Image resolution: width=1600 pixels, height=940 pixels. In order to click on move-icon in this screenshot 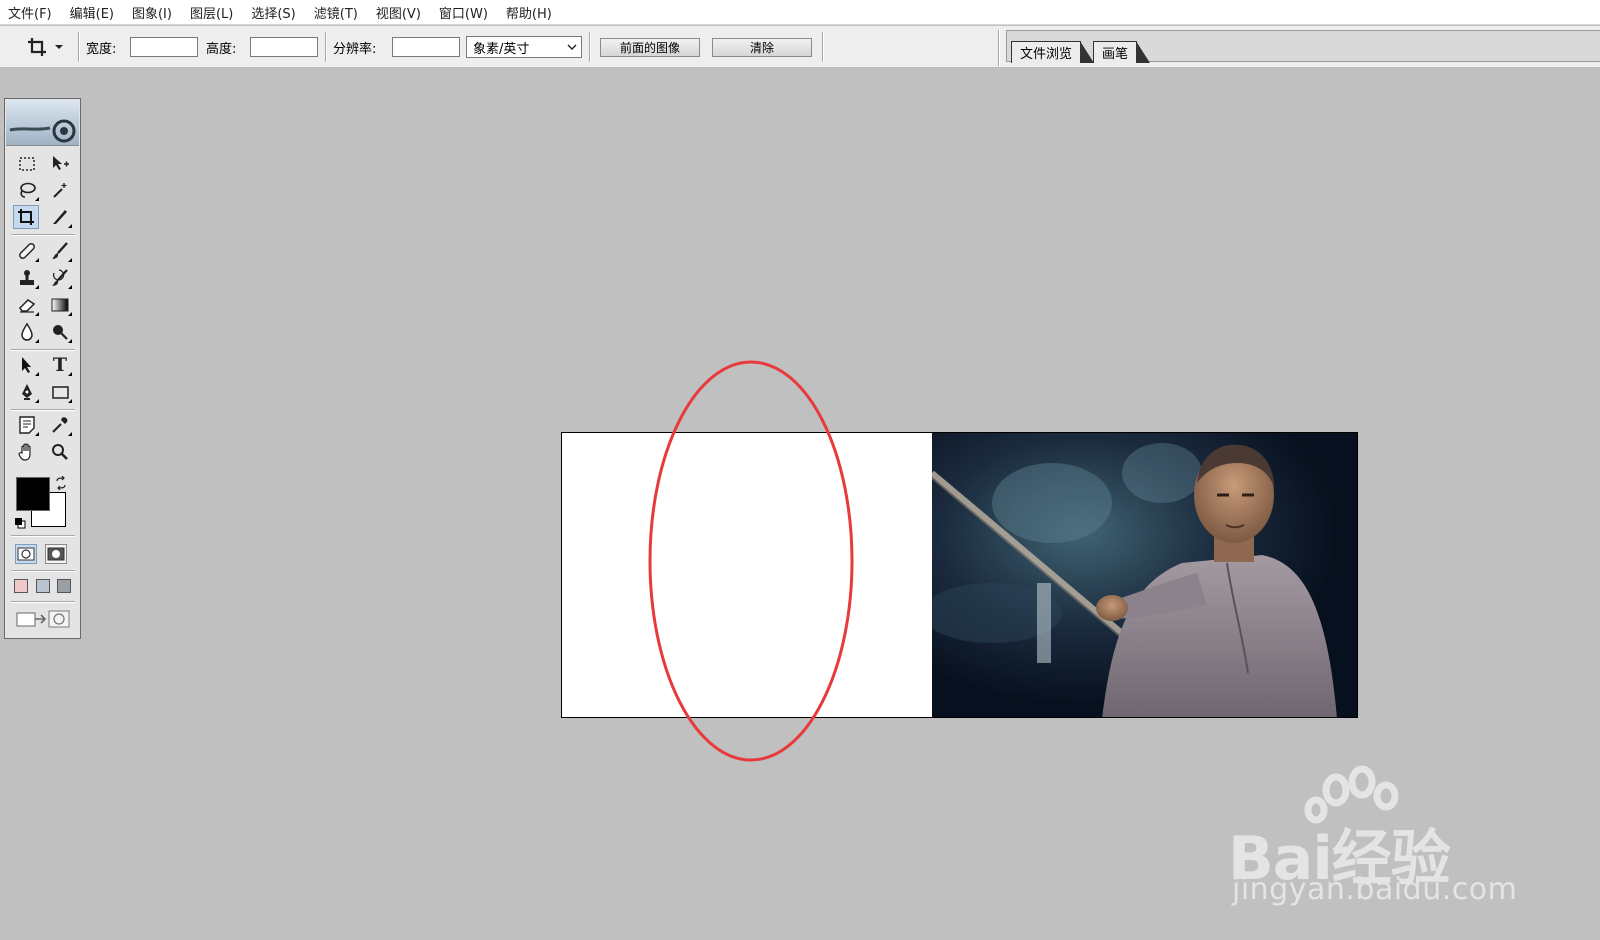, I will do `click(61, 163)`.